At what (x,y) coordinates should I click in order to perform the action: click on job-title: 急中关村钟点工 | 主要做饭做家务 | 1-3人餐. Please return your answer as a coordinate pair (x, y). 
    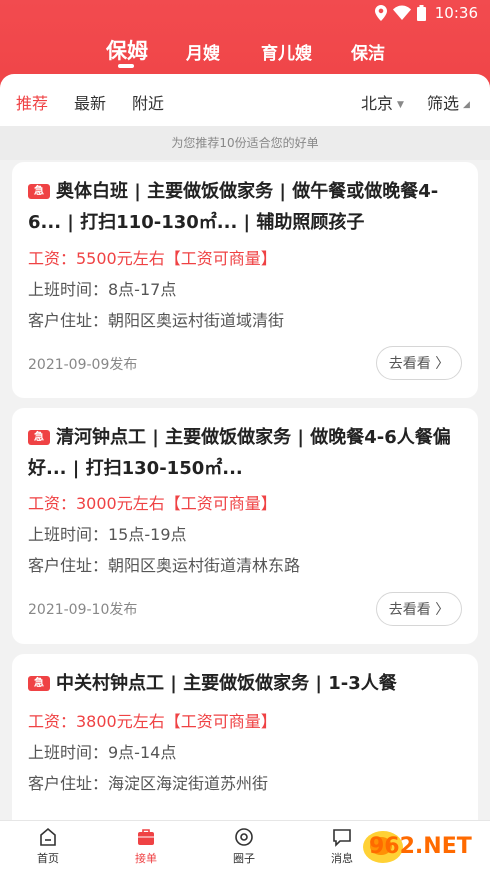
    Looking at the image, I should click on (248, 683).